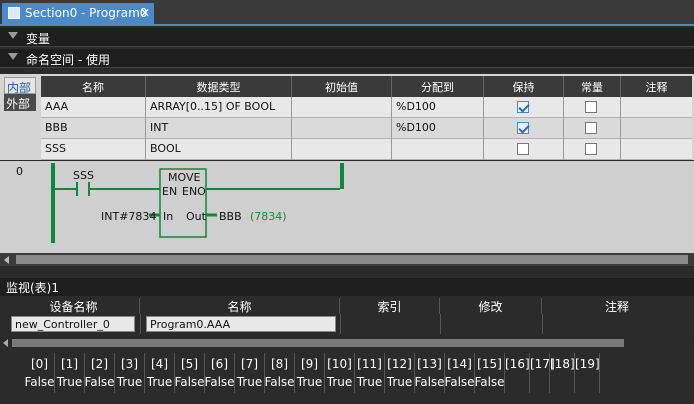 Image resolution: width=694 pixels, height=404 pixels. I want to click on out-monitor-value: (7834), so click(268, 216).